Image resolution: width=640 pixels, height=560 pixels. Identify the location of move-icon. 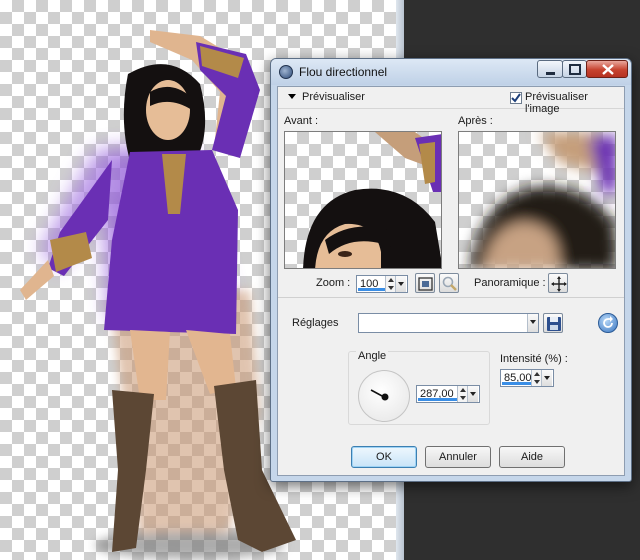
(559, 284).